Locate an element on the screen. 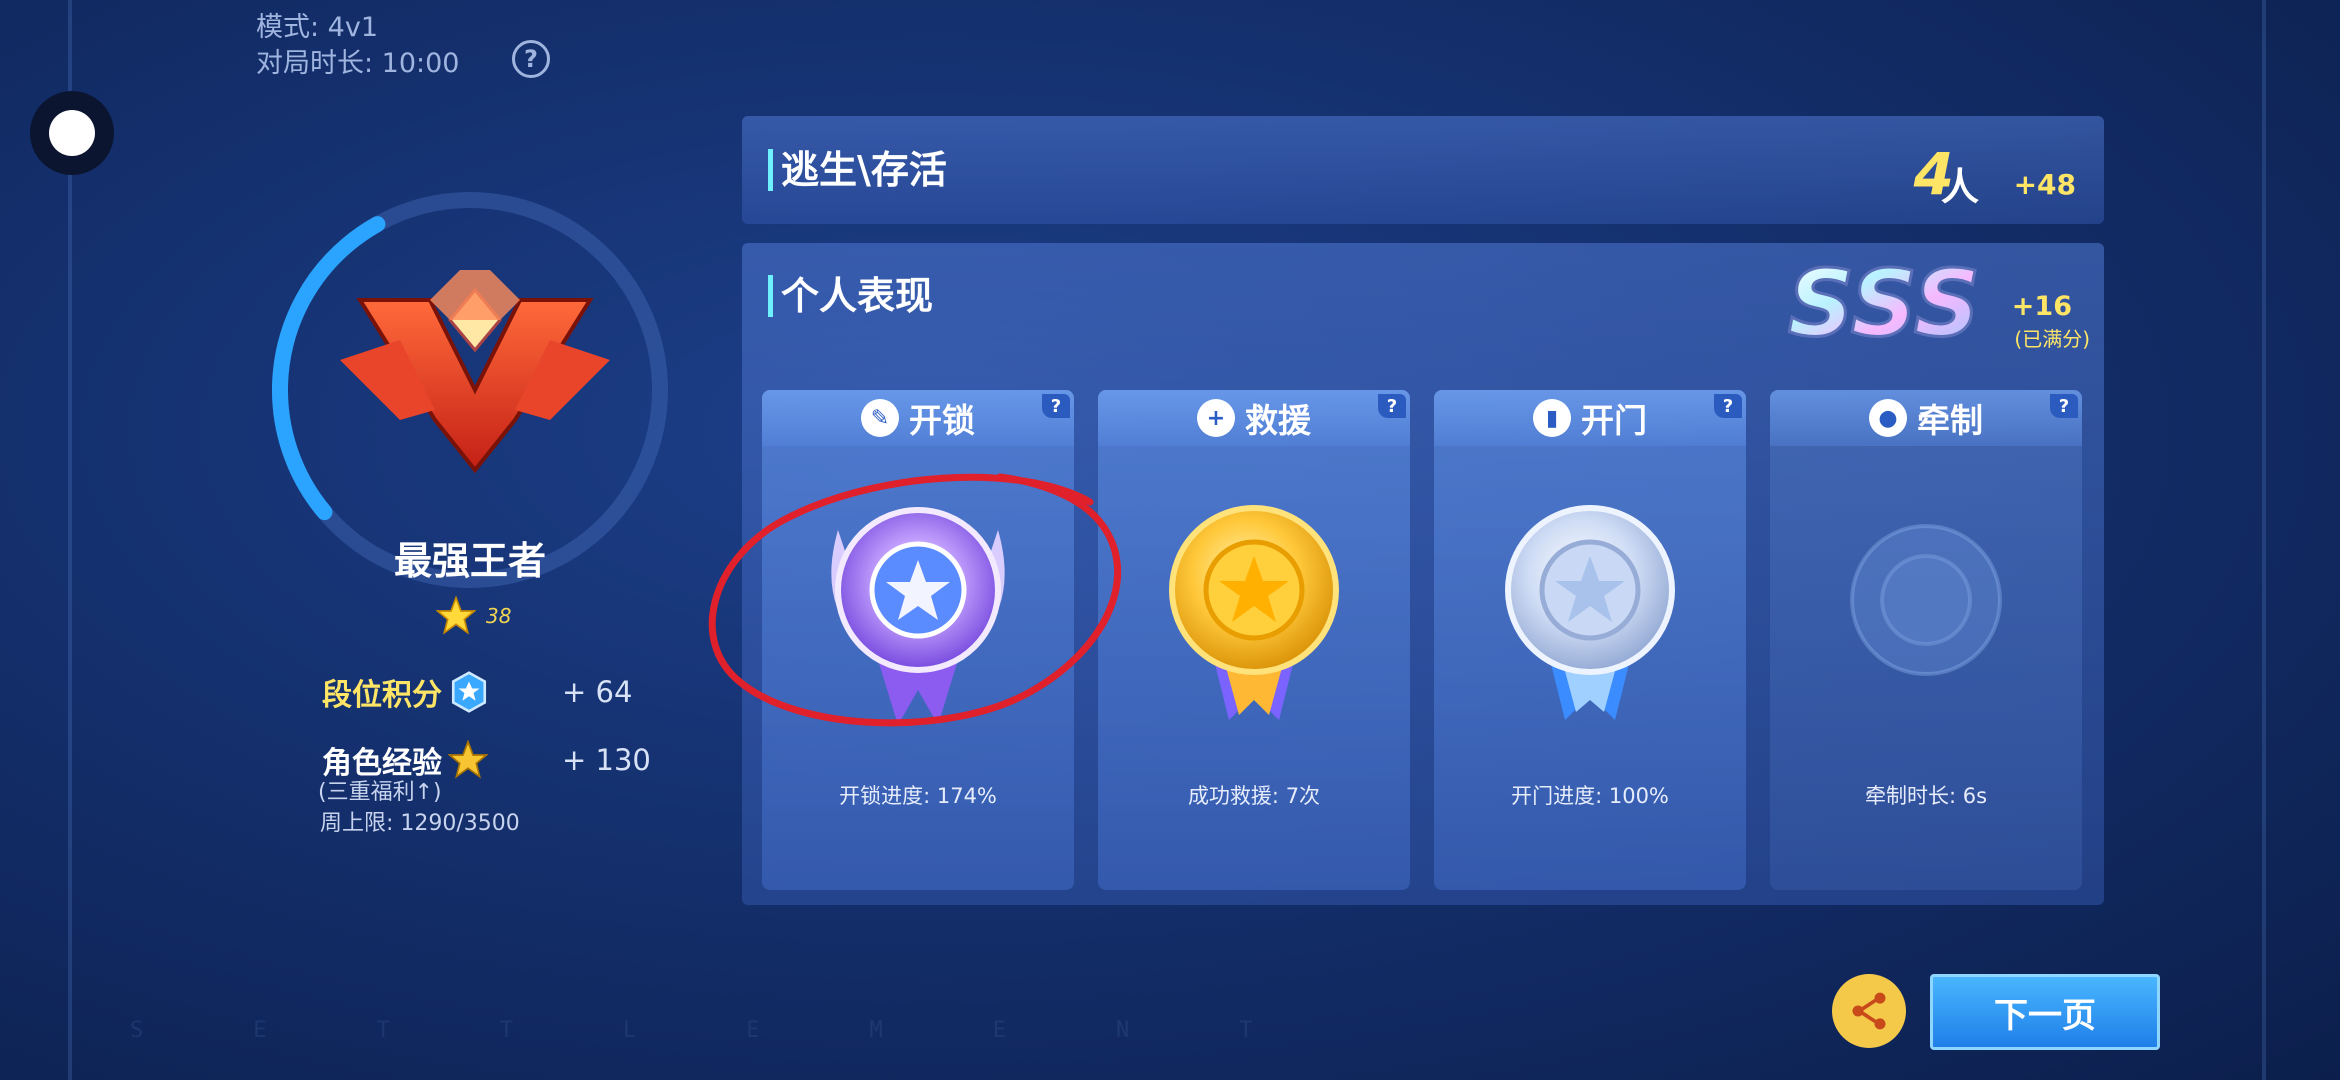 Image resolution: width=2340 pixels, height=1080 pixels. share-button is located at coordinates (1869, 1011).